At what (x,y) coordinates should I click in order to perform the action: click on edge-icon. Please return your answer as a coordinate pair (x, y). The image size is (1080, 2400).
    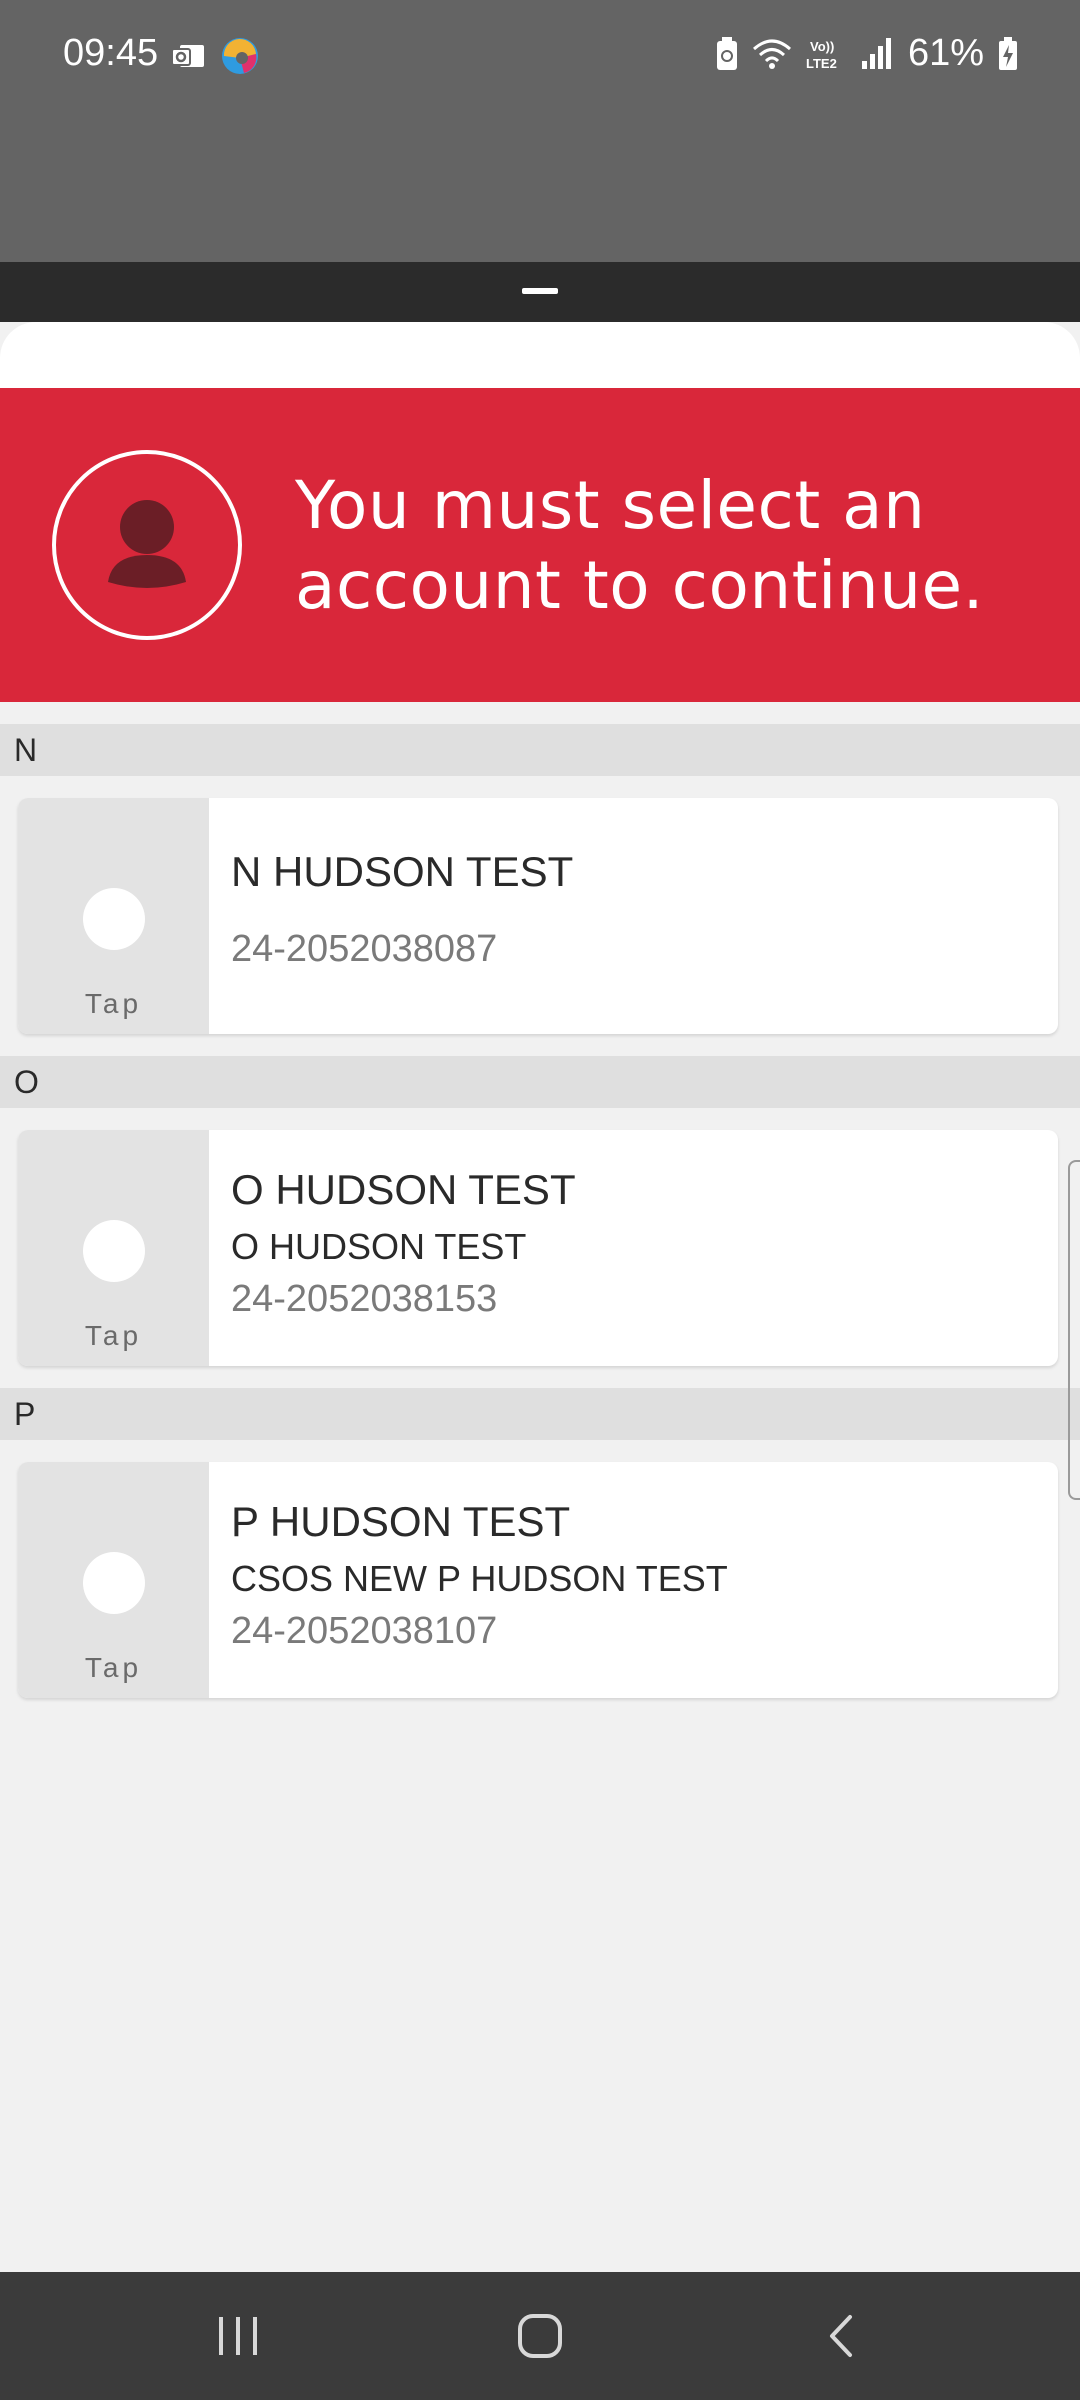
    Looking at the image, I should click on (240, 56).